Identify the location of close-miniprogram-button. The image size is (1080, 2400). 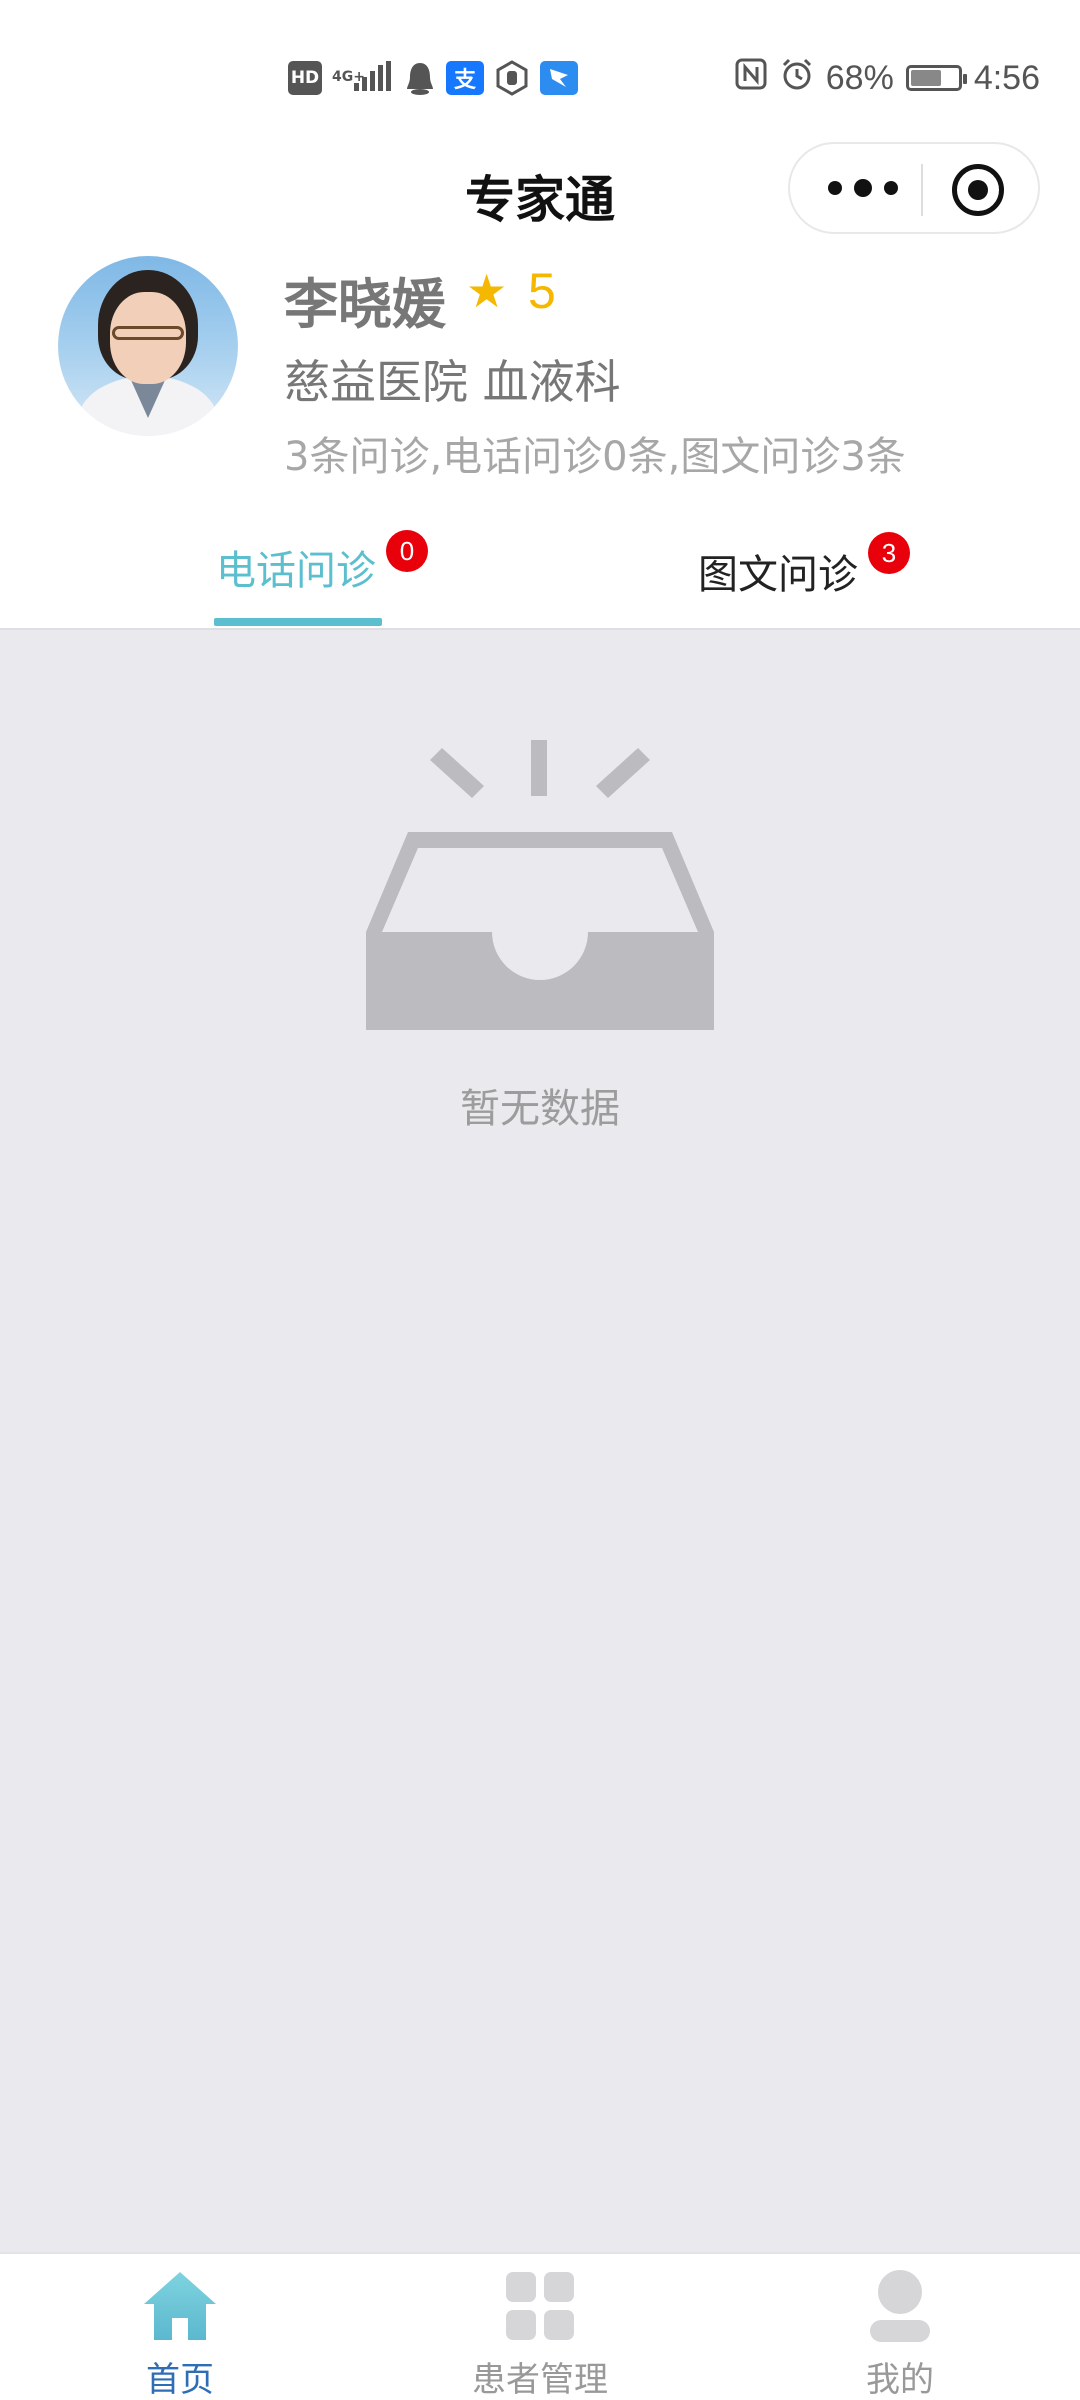
(978, 190).